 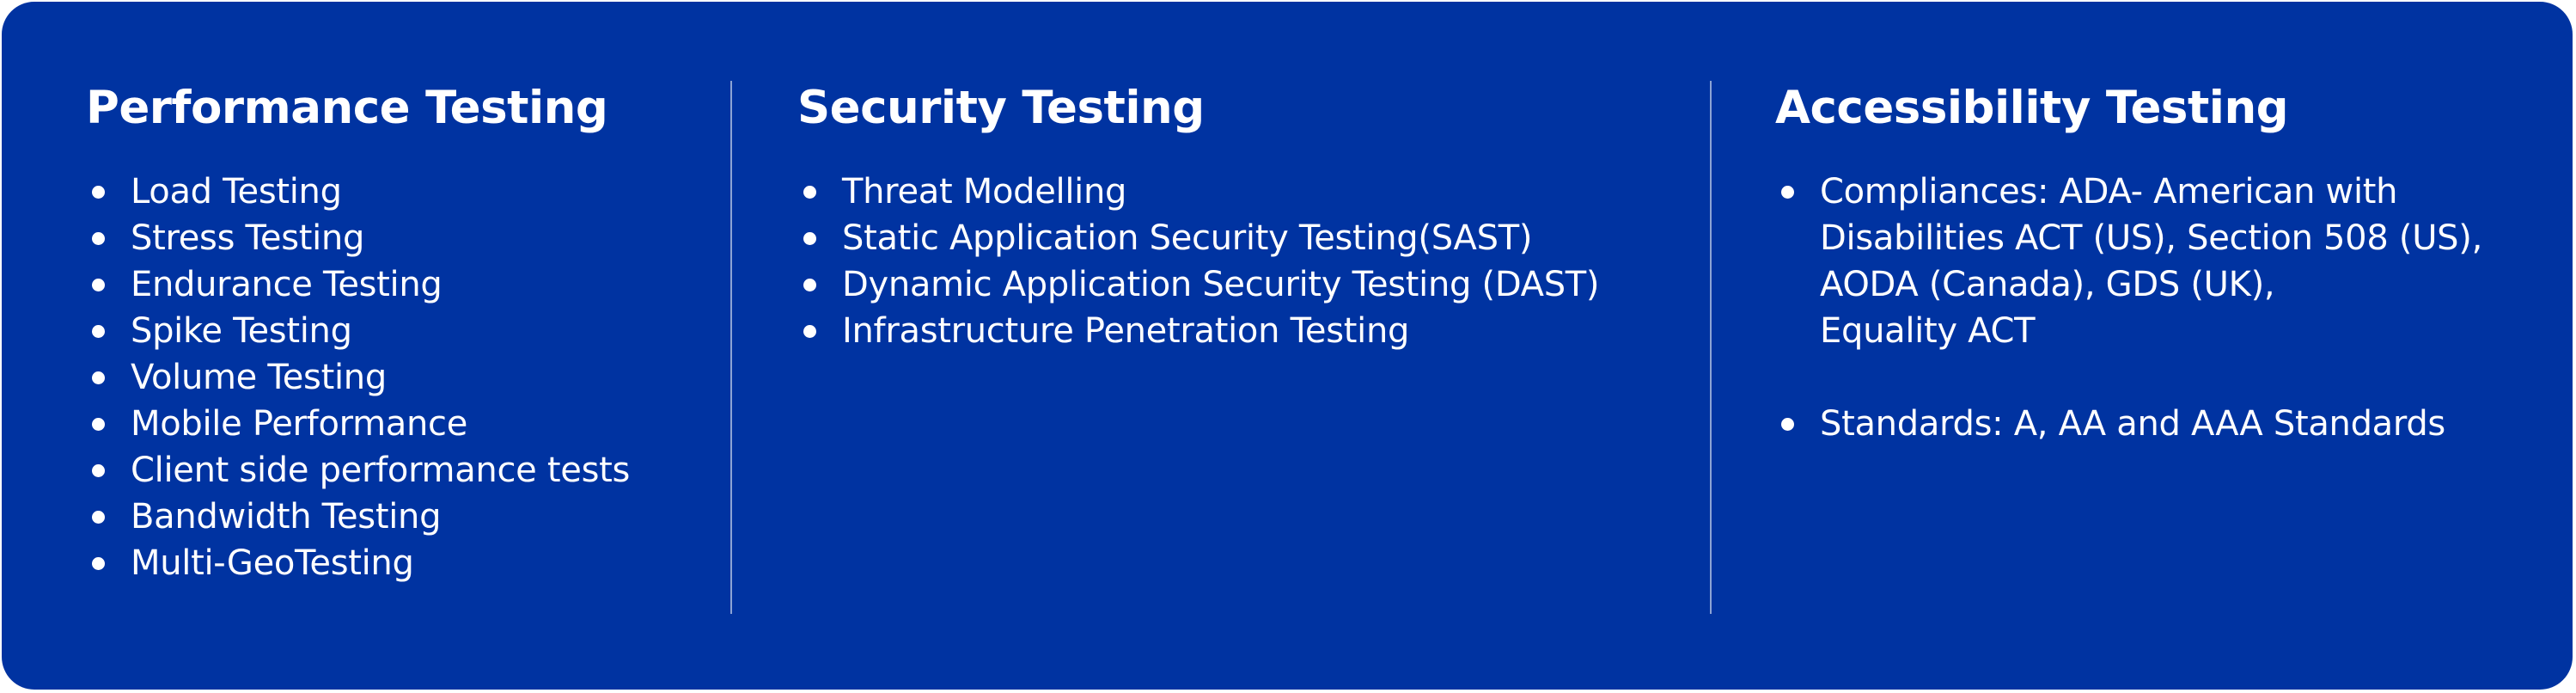 I want to click on list-item: Spike Testing, so click(x=358, y=331).